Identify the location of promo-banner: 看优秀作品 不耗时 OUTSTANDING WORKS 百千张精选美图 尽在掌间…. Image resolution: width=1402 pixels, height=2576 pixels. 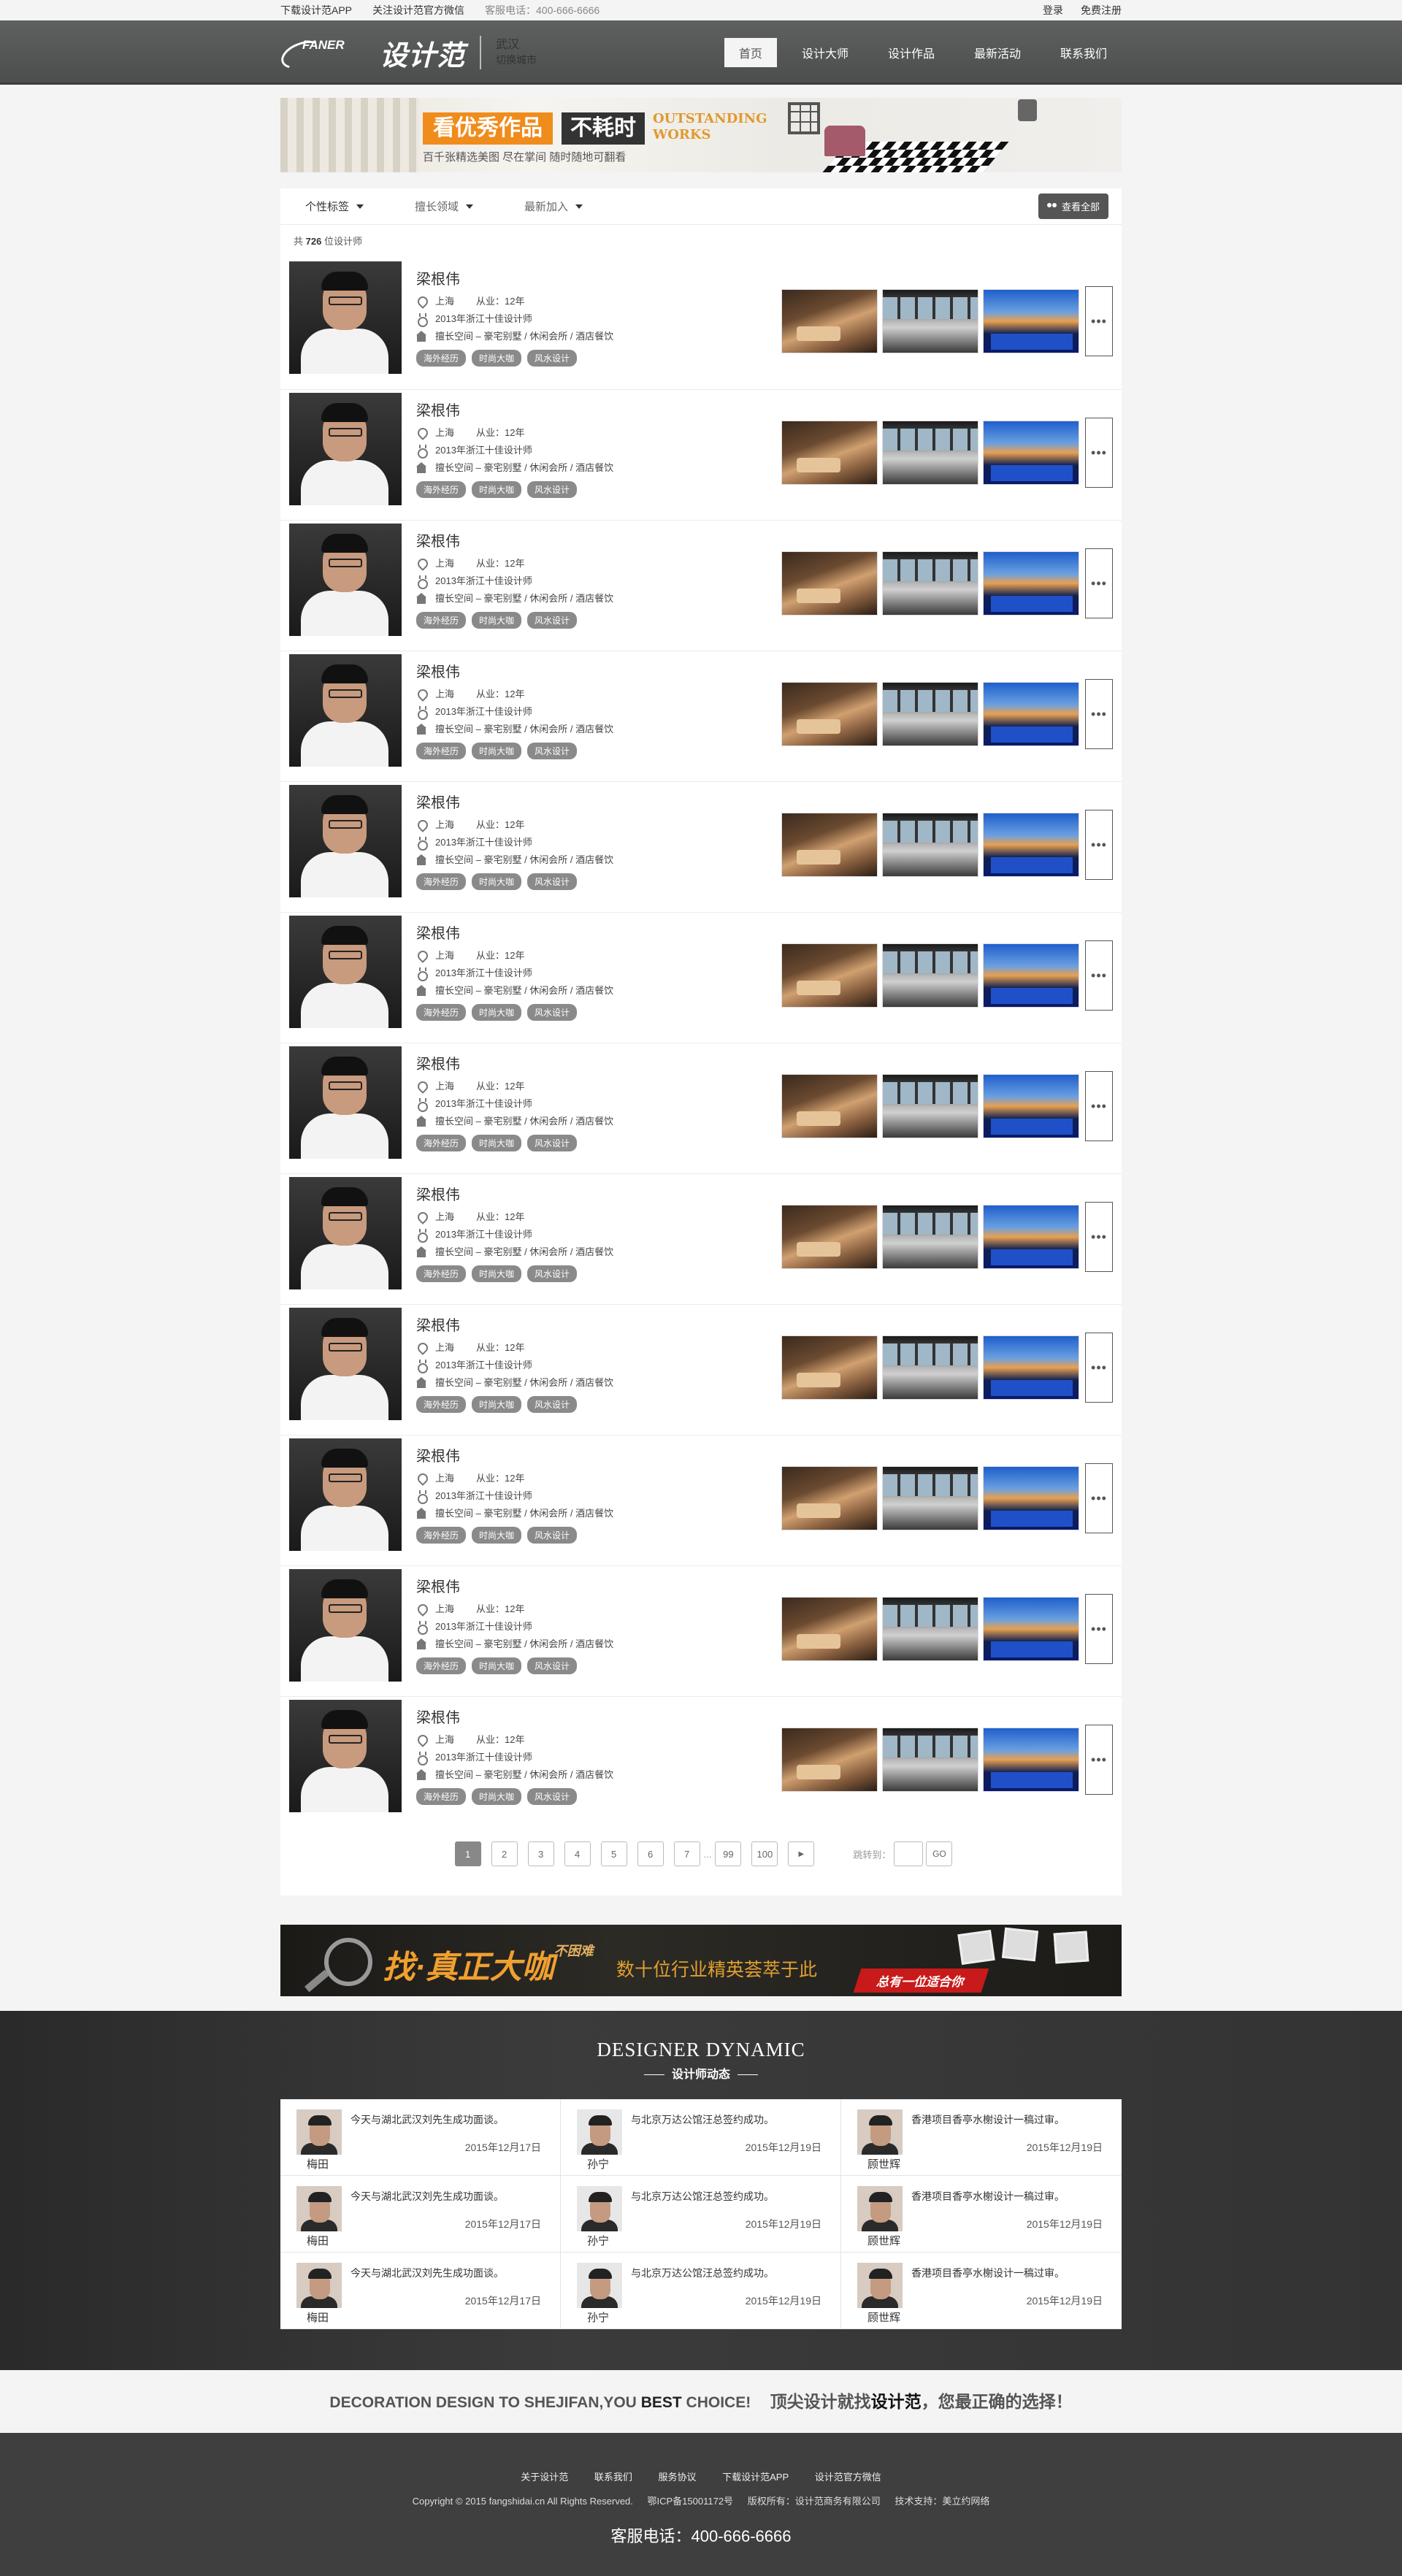
(701, 135).